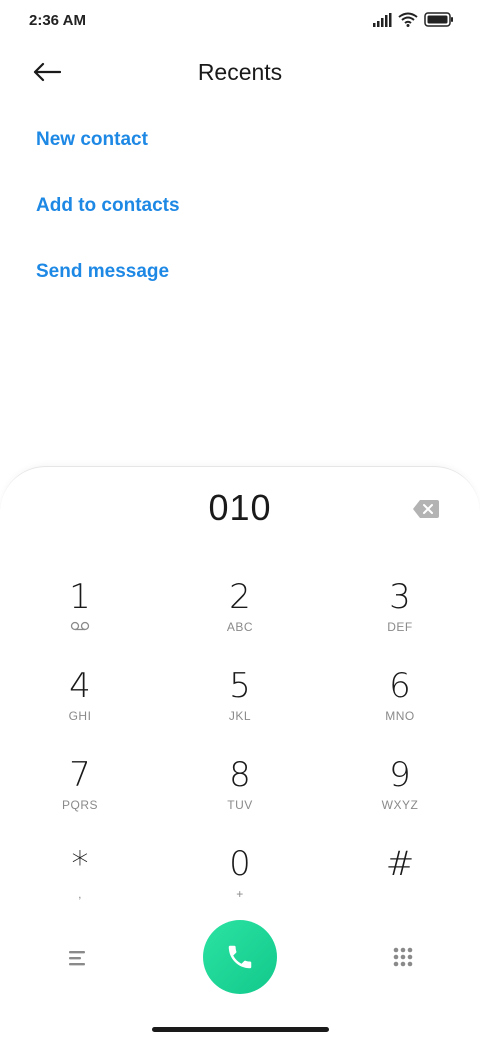 The image size is (480, 1040). What do you see at coordinates (80, 716) in the screenshot?
I see `key-letters: GHI` at bounding box center [80, 716].